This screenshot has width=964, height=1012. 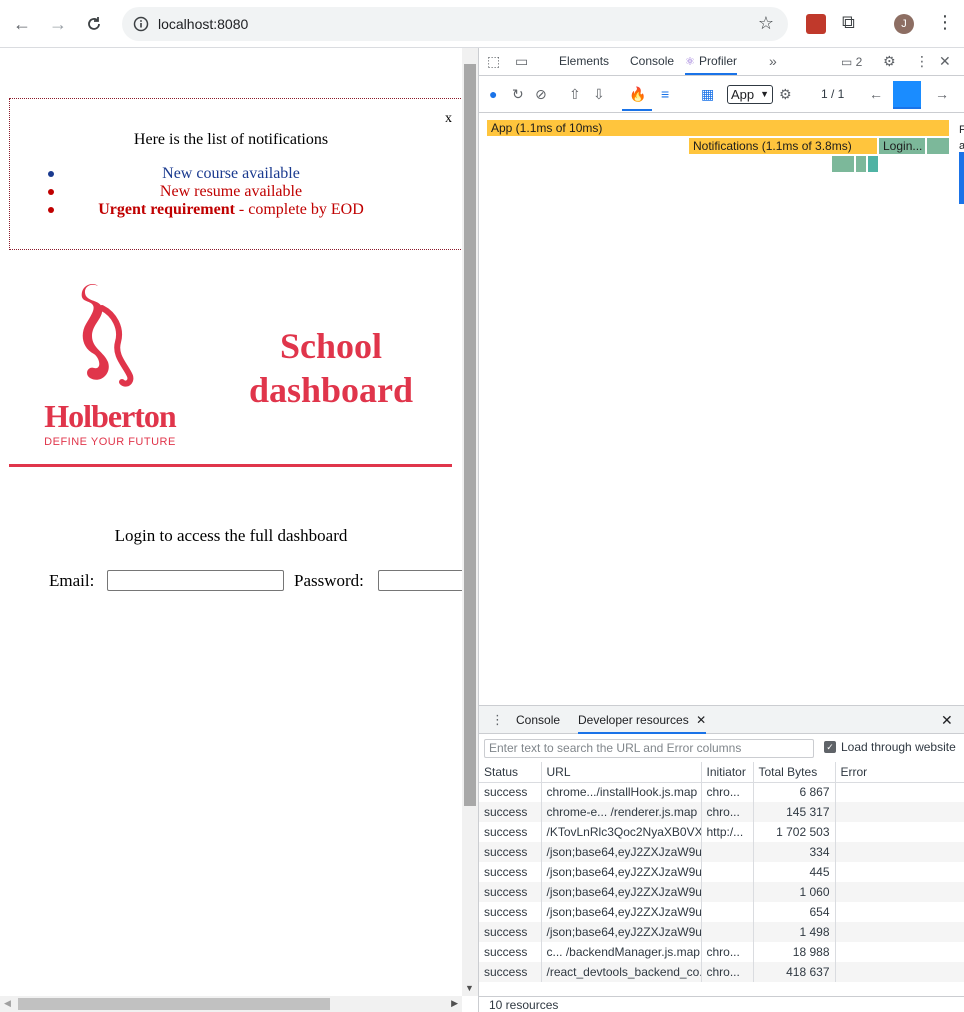 What do you see at coordinates (898, 747) in the screenshot?
I see `load-through-website-label: Load through website` at bounding box center [898, 747].